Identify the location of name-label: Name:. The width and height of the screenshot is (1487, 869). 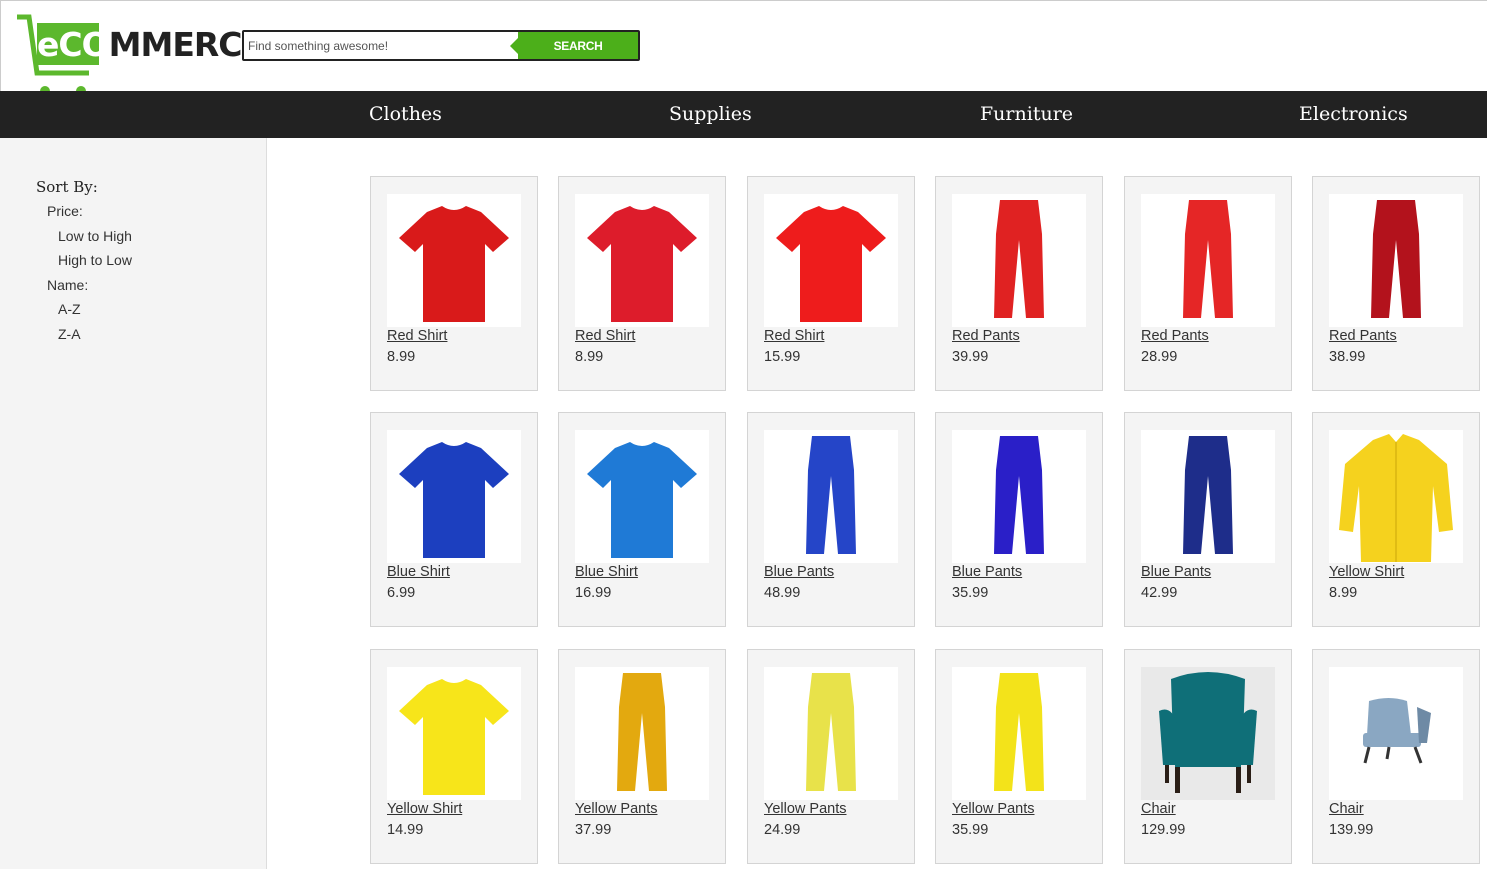
(68, 285).